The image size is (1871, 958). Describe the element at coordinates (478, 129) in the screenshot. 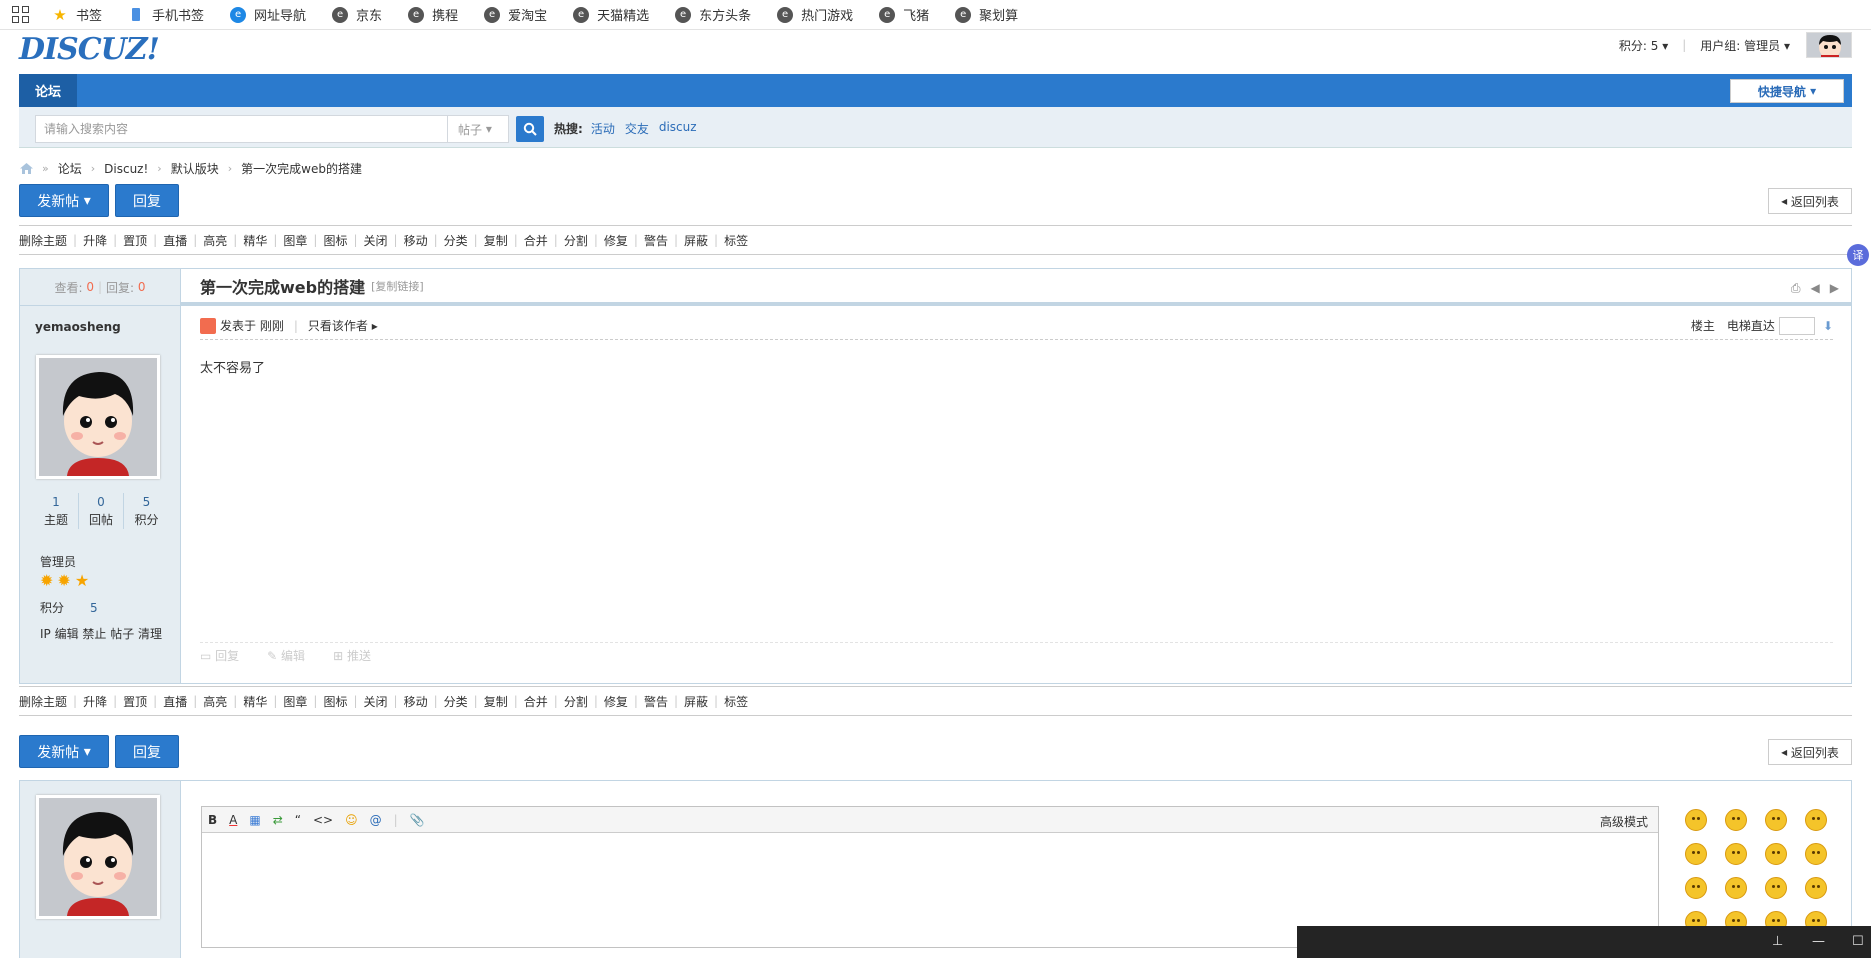

I see `search-type-select: 帖子 ▾` at that location.